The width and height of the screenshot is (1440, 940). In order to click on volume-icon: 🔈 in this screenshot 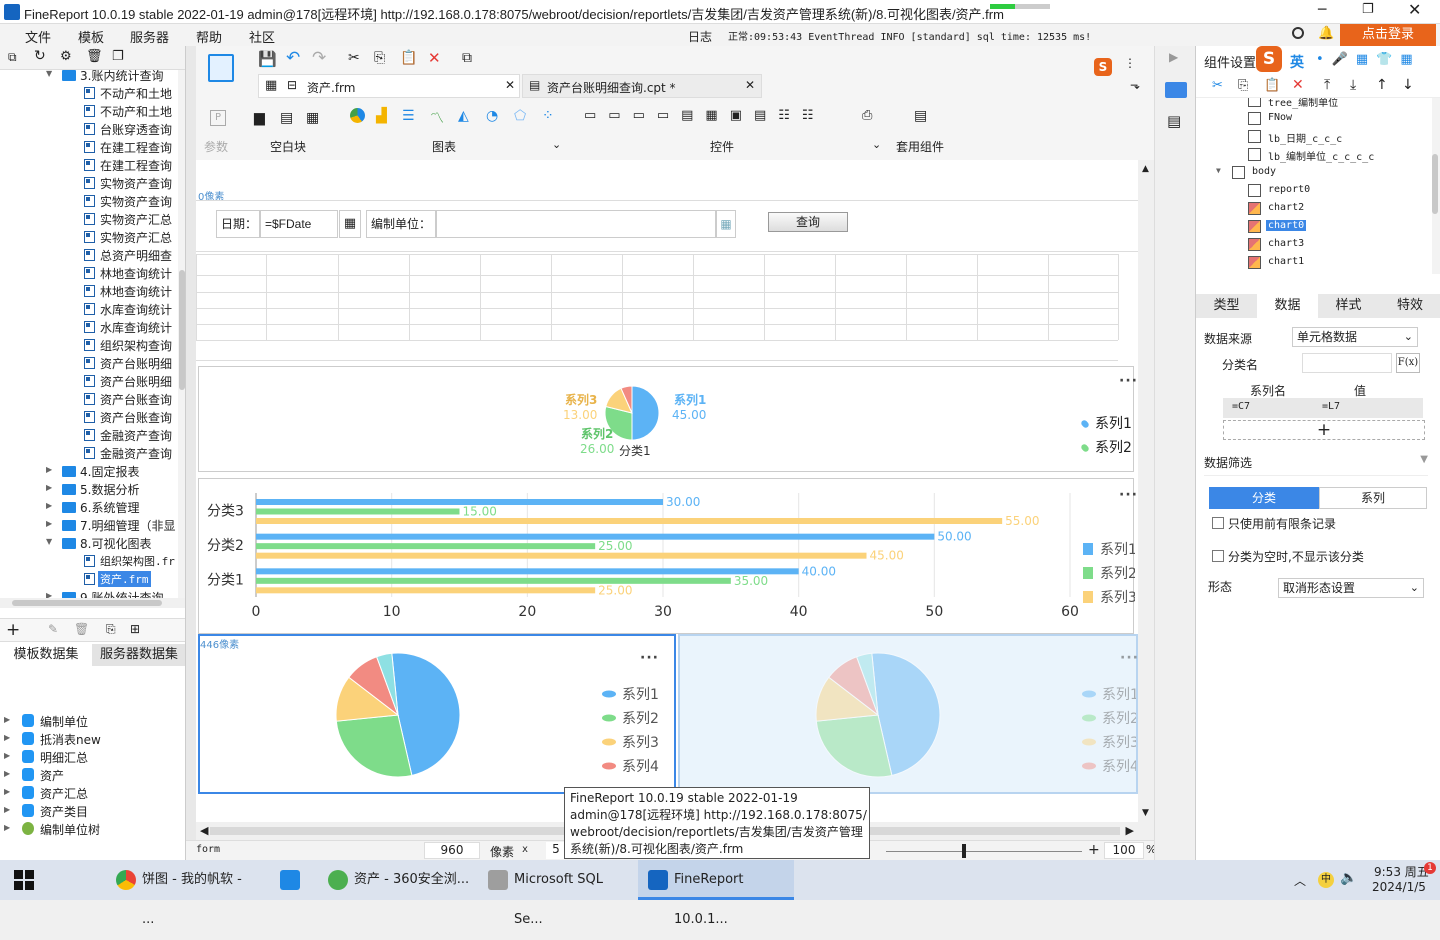, I will do `click(1348, 878)`.